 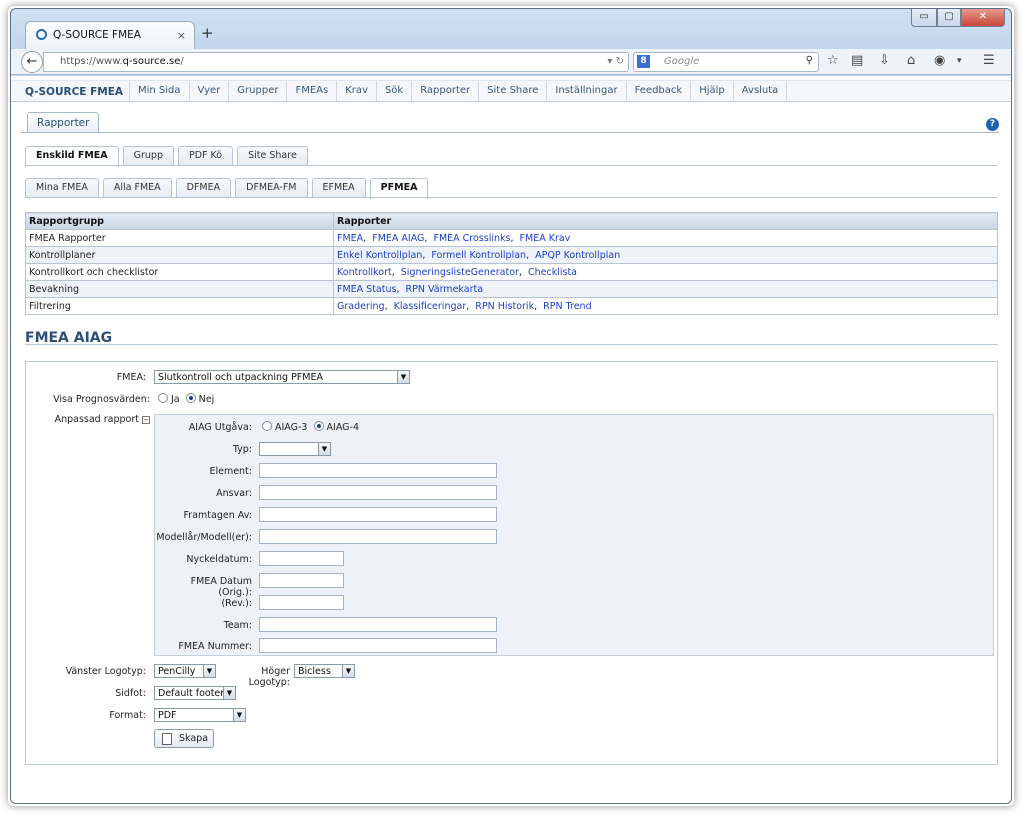 I want to click on prognos-ja-radio, so click(x=163, y=398).